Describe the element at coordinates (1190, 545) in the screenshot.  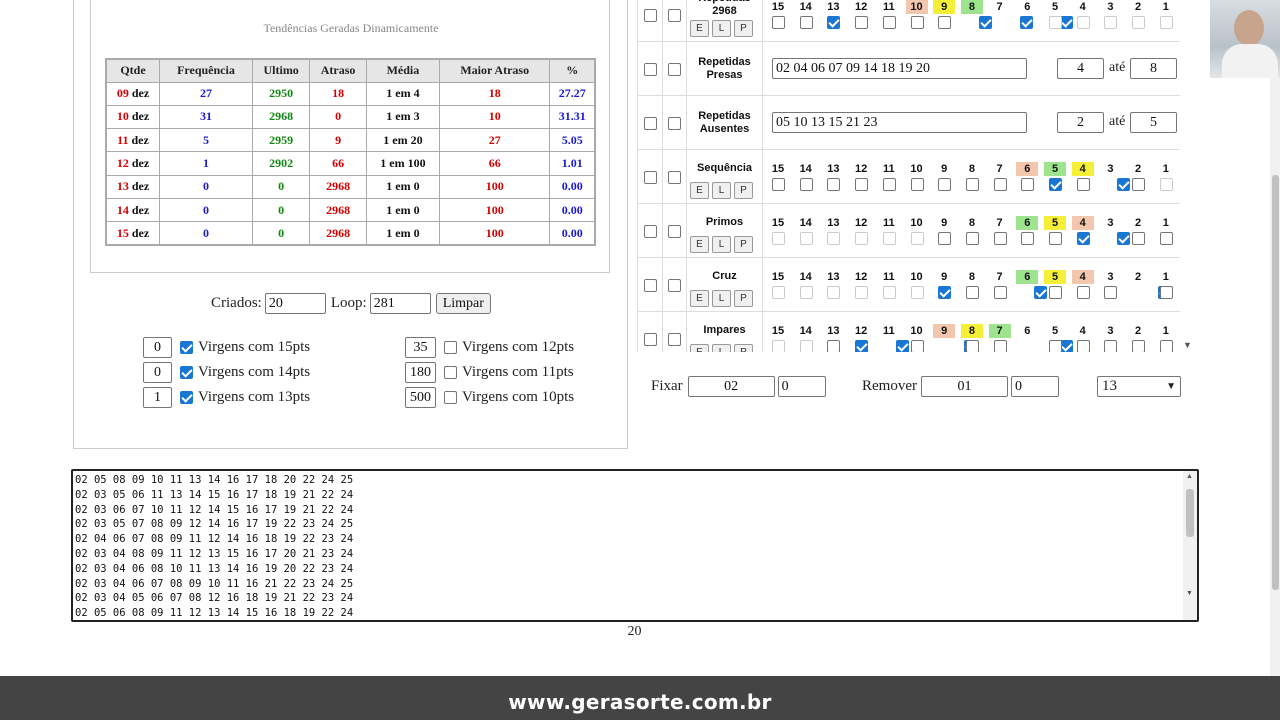
I see `output-scrollbar: ▲ ▼` at that location.